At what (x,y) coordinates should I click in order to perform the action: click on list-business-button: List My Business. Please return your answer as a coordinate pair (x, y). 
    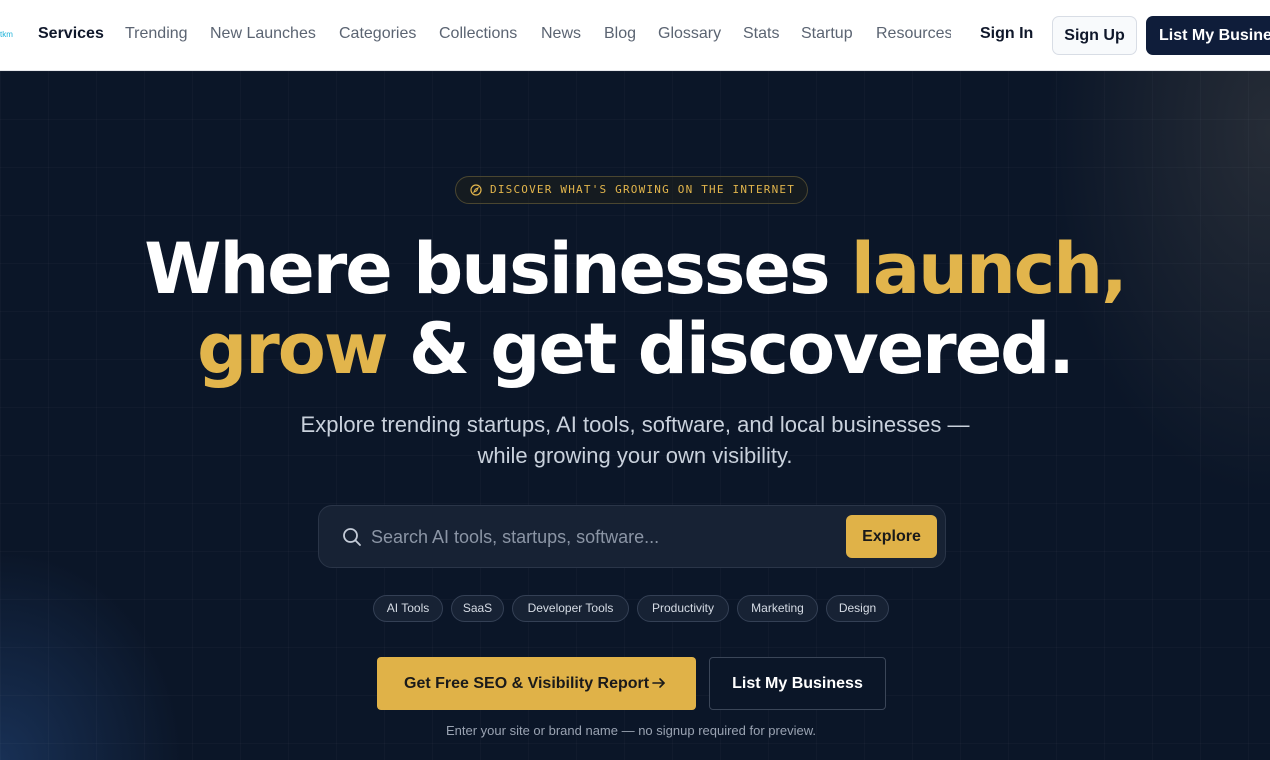
    Looking at the image, I should click on (797, 683).